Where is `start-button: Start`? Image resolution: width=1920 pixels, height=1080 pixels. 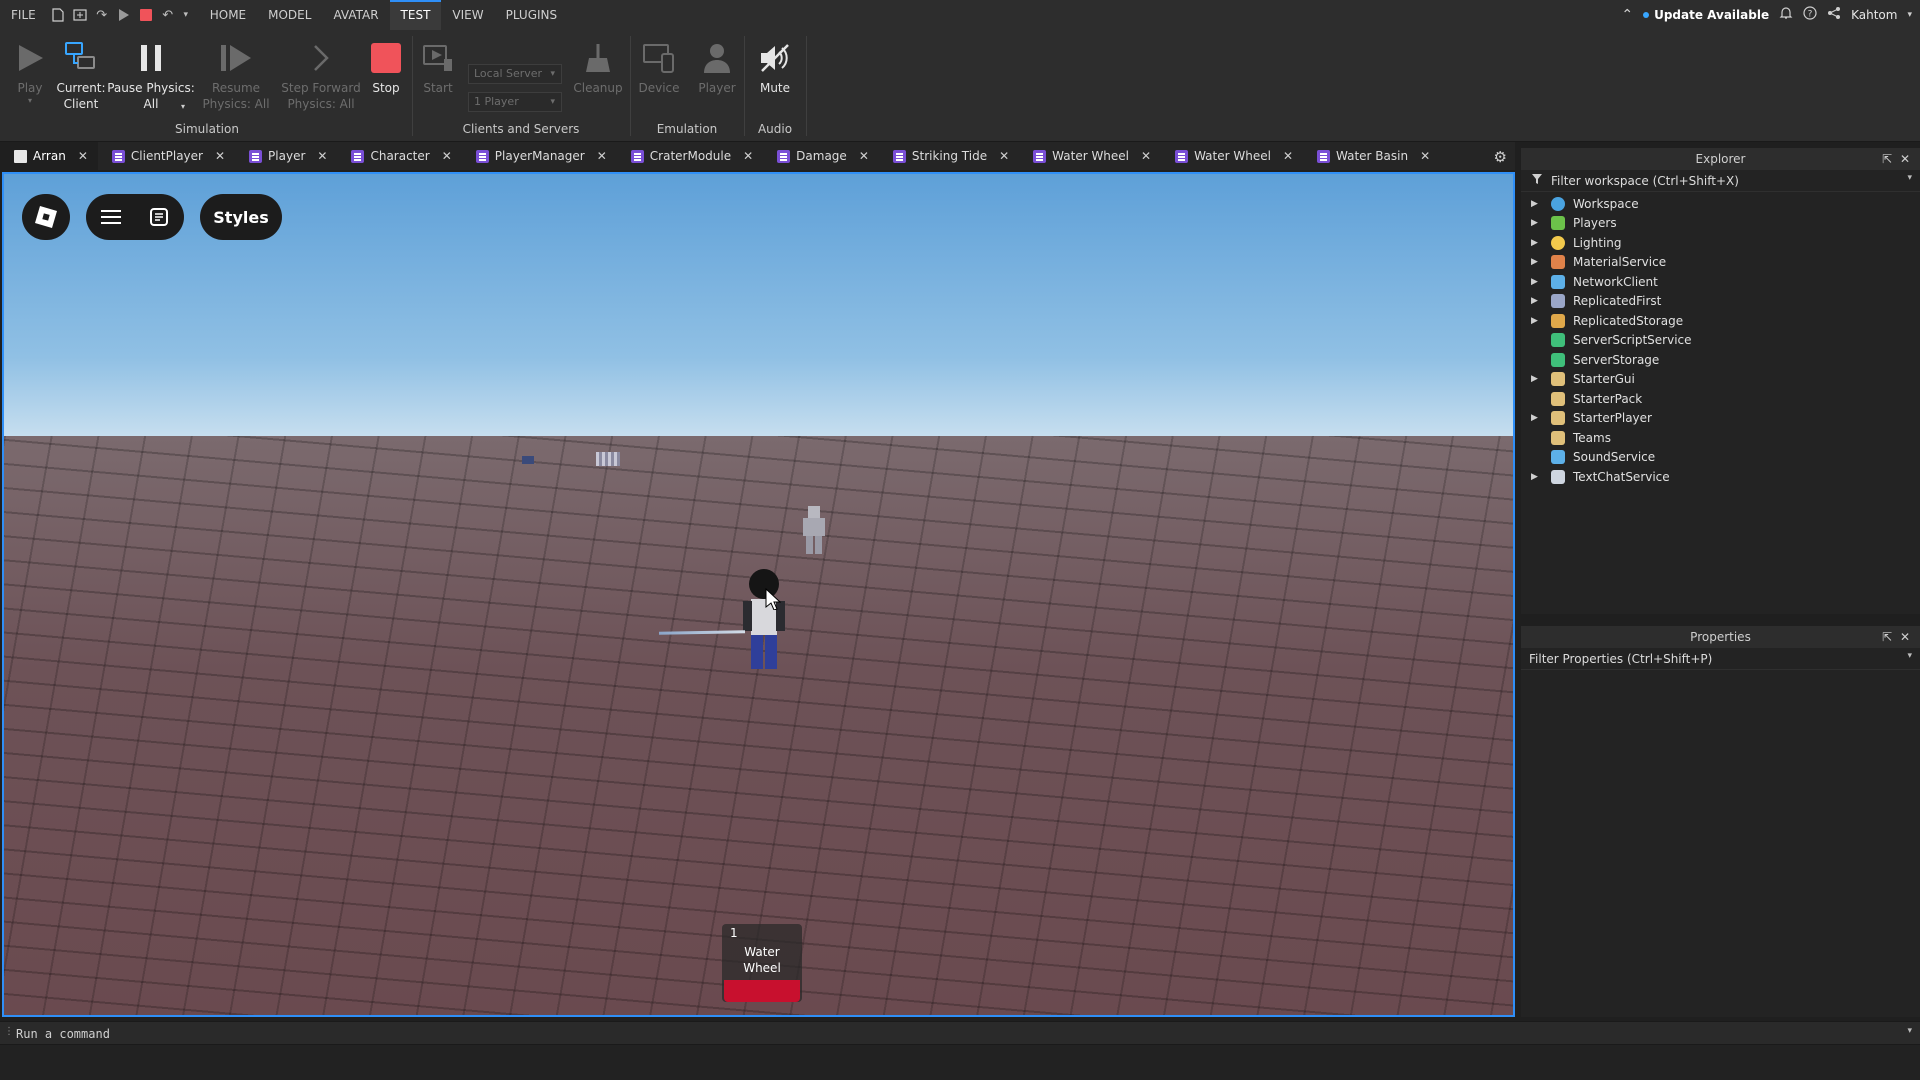
start-button: Start is located at coordinates (438, 66).